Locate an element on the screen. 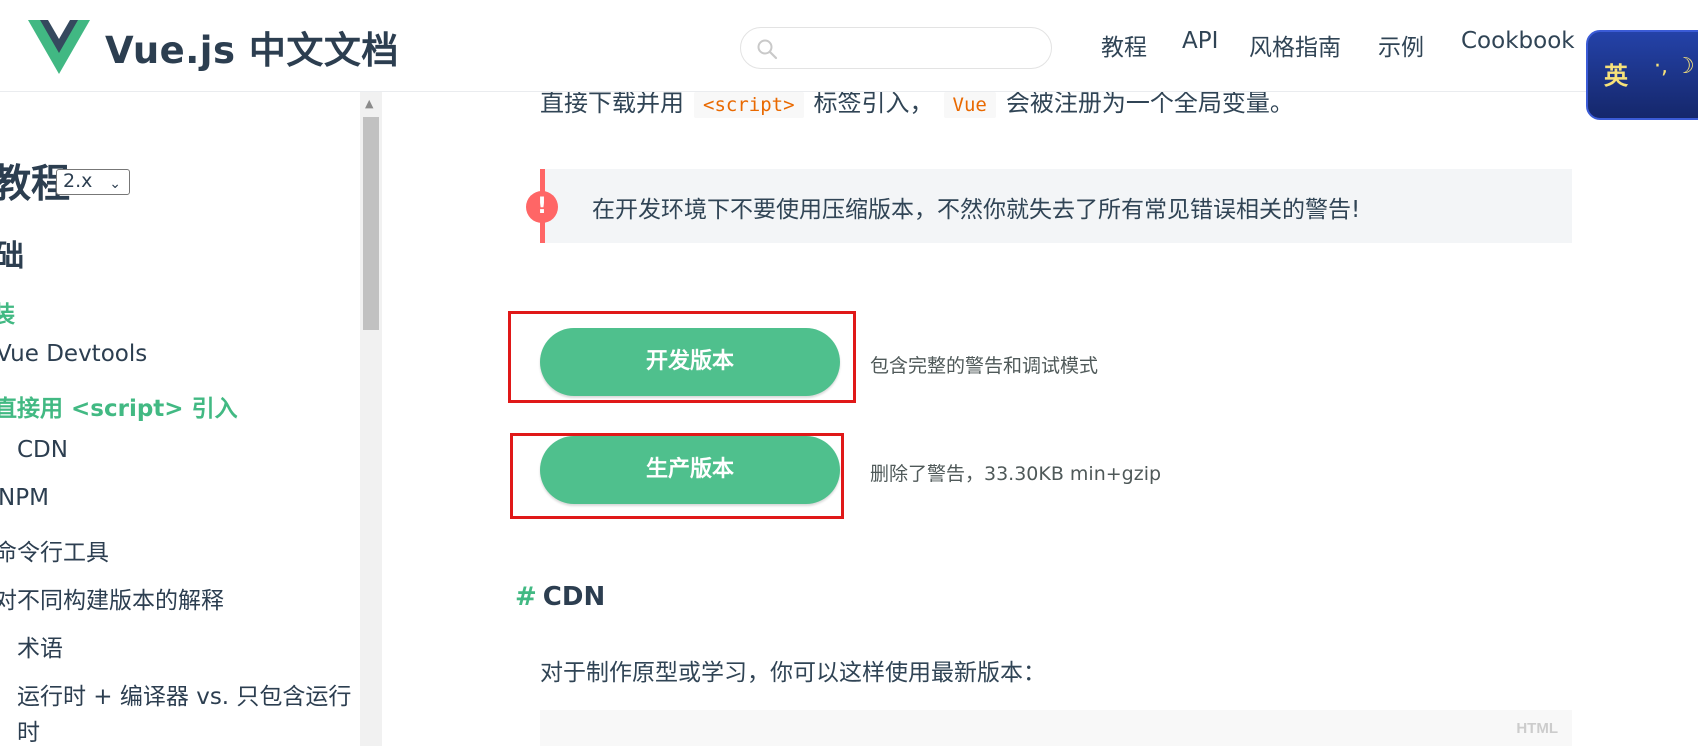 This screenshot has height=746, width=1698. sidebar-section-heading: 础 is located at coordinates (12, 256).